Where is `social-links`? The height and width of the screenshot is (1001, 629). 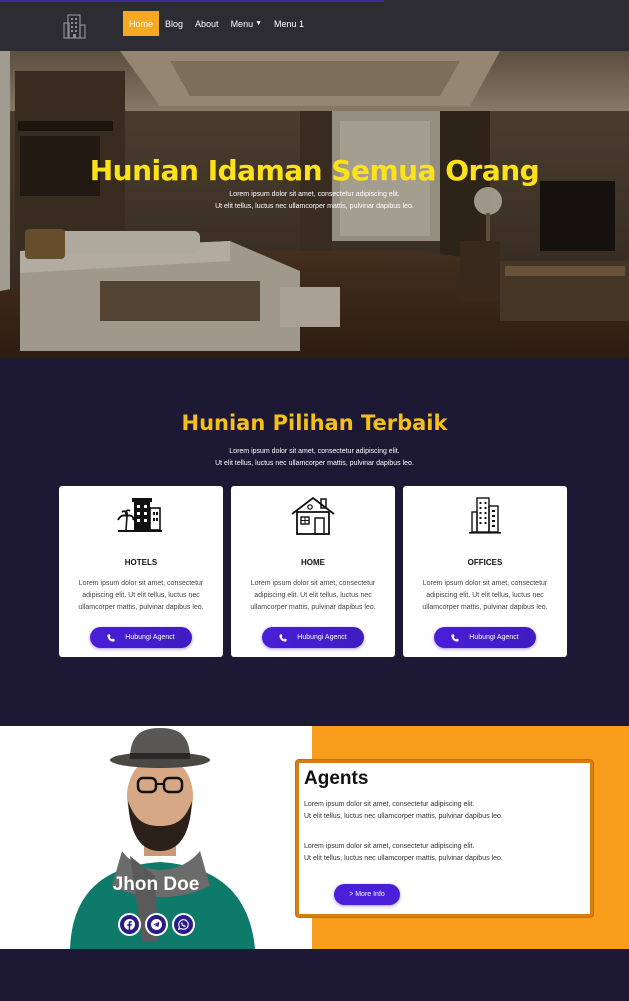
social-links is located at coordinates (156, 924).